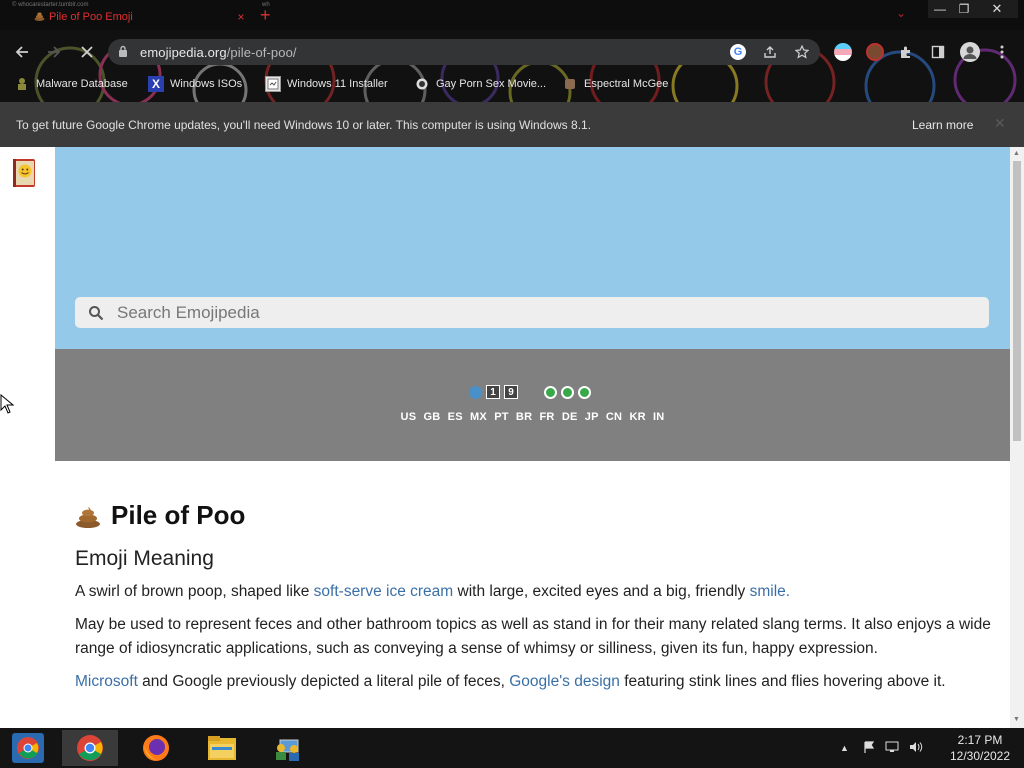  Describe the element at coordinates (183, 52) in the screenshot. I see `url-domain: emojipedia.org` at that location.